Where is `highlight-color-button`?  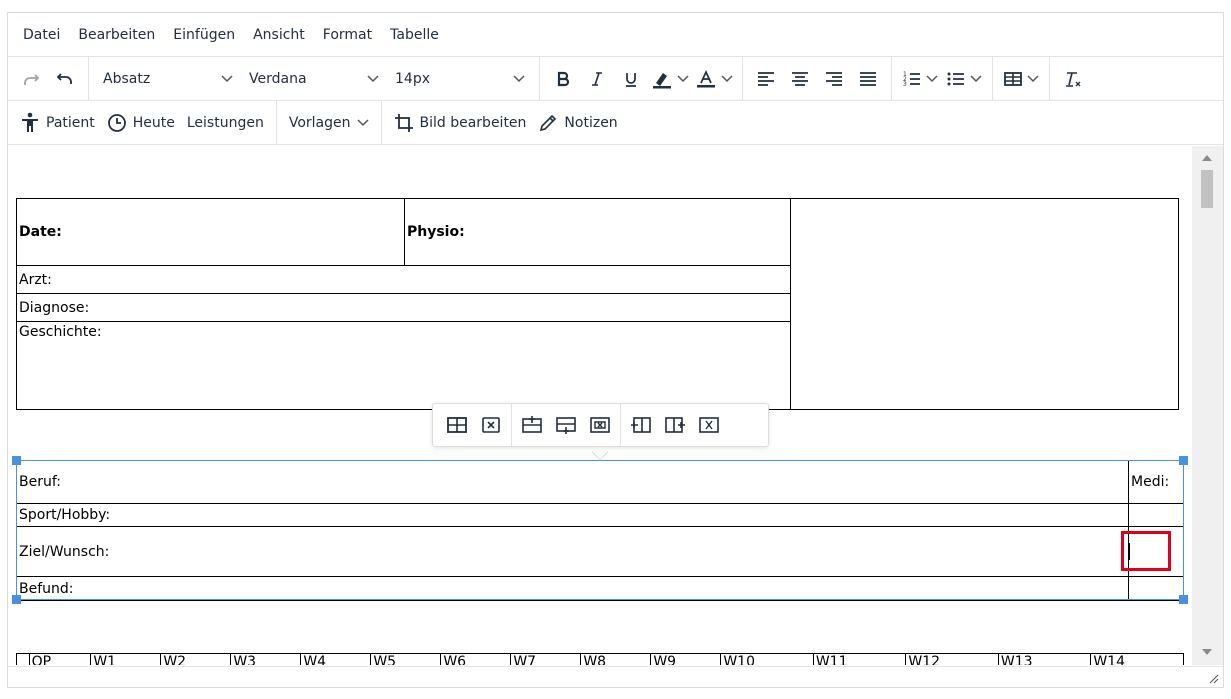 highlight-color-button is located at coordinates (670, 79).